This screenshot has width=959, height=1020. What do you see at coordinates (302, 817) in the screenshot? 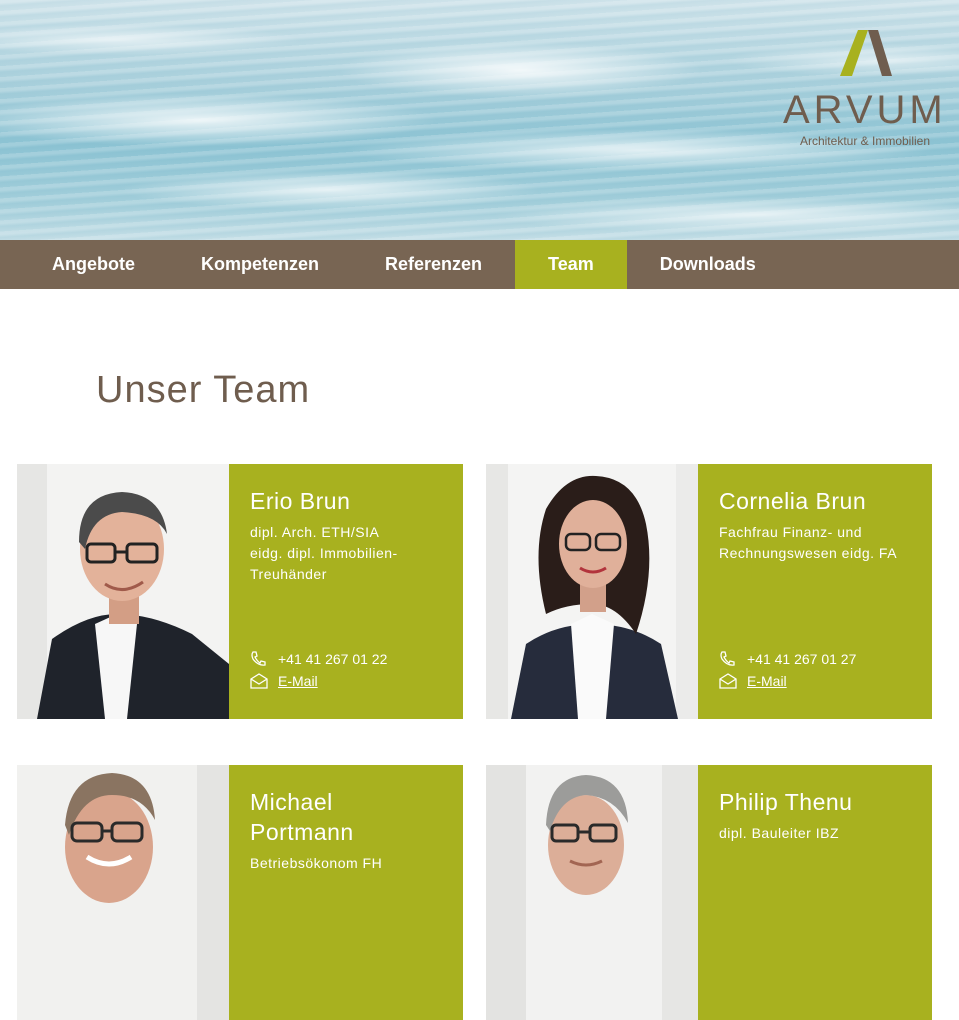
I see `team-member-name: Michael Portmann` at bounding box center [302, 817].